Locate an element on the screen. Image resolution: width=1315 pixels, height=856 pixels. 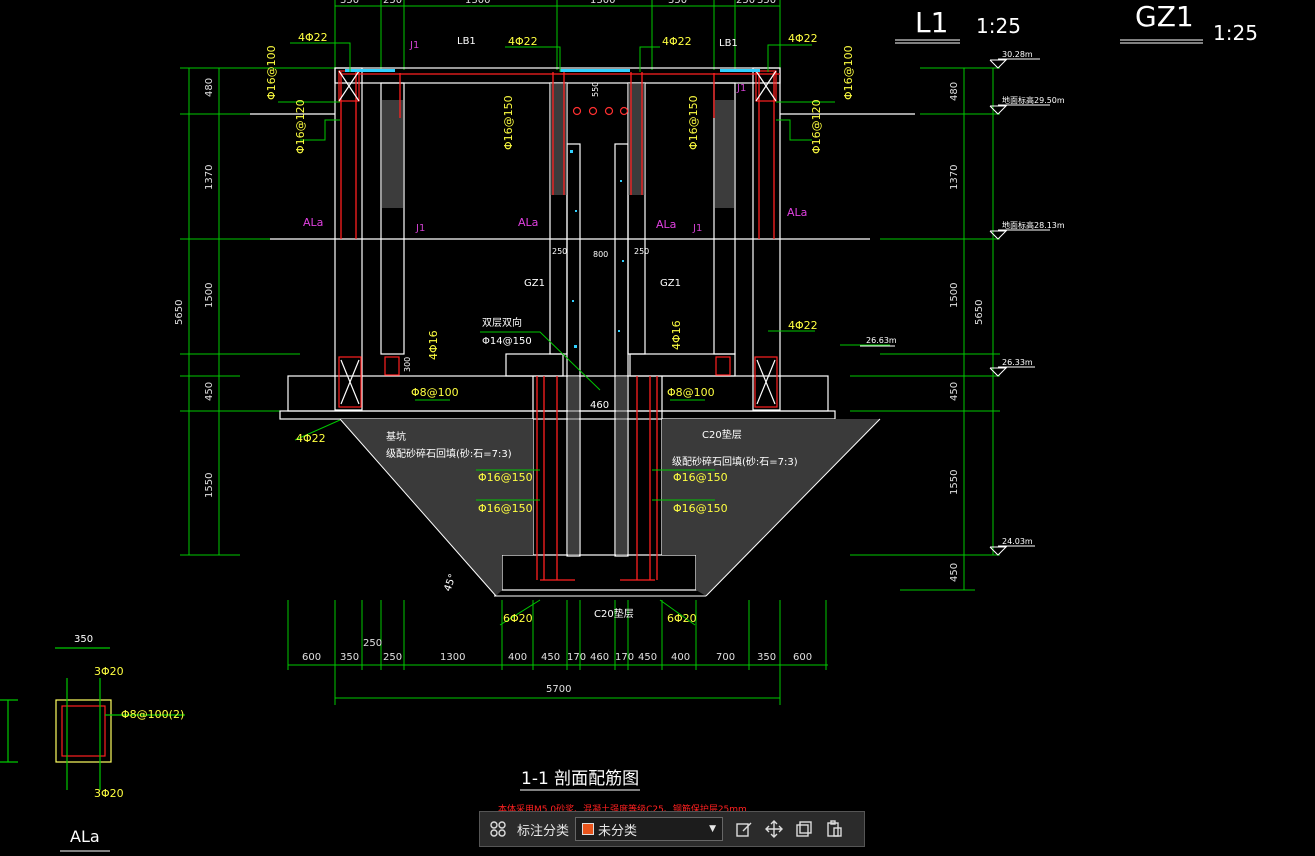
label-c20: C20垫层 is located at coordinates (722, 434).